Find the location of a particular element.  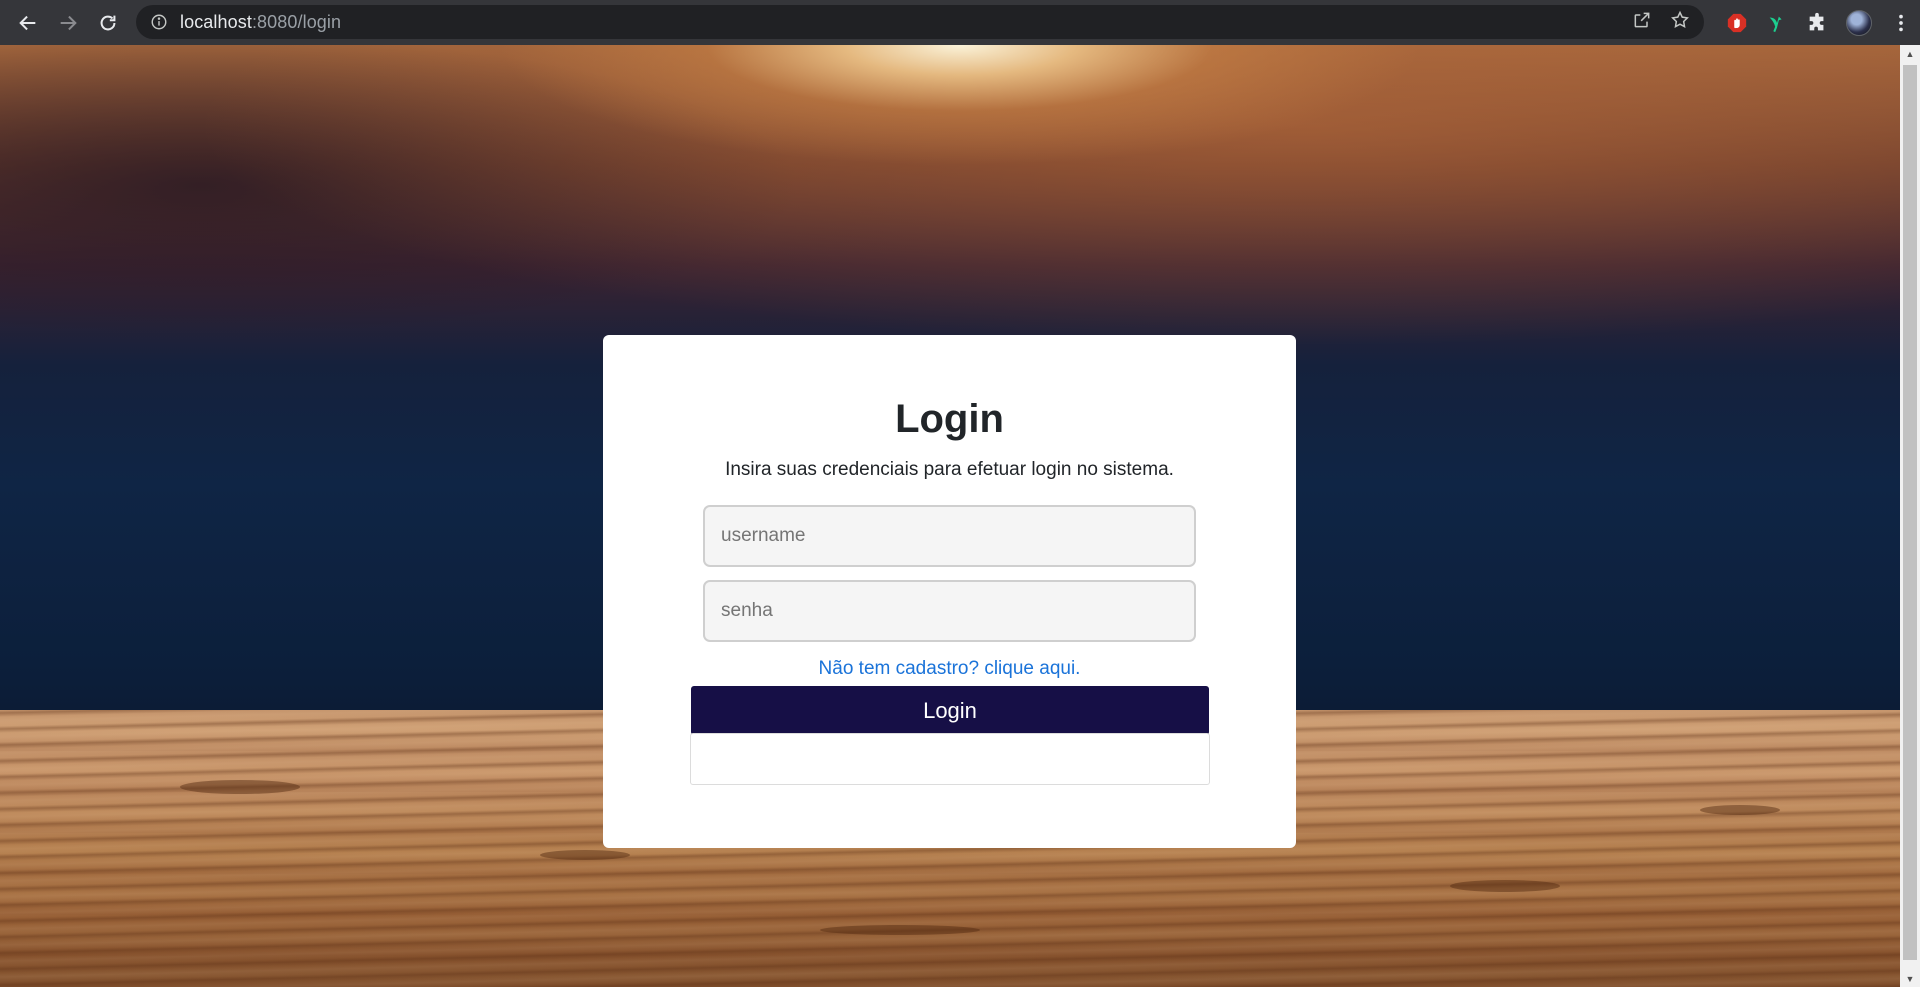

star-icon is located at coordinates (1680, 22).